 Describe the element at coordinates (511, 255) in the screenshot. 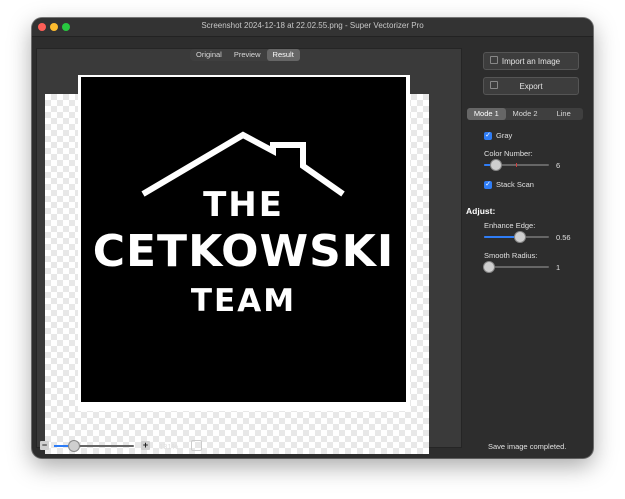

I see `smooth-radius-label: Smooth Radius:` at that location.